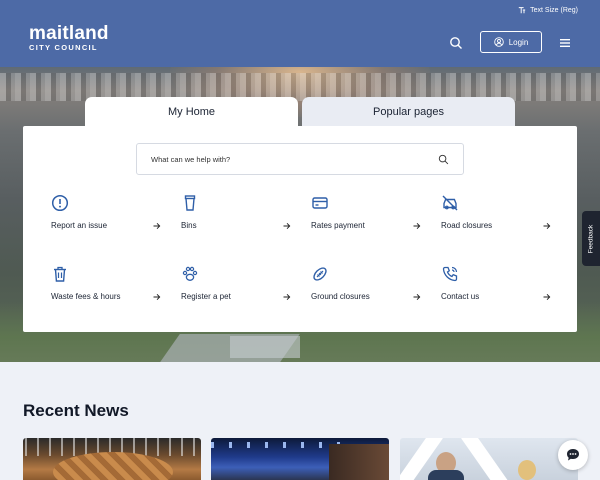 The image size is (600, 480). I want to click on text-size-icon, so click(522, 10).